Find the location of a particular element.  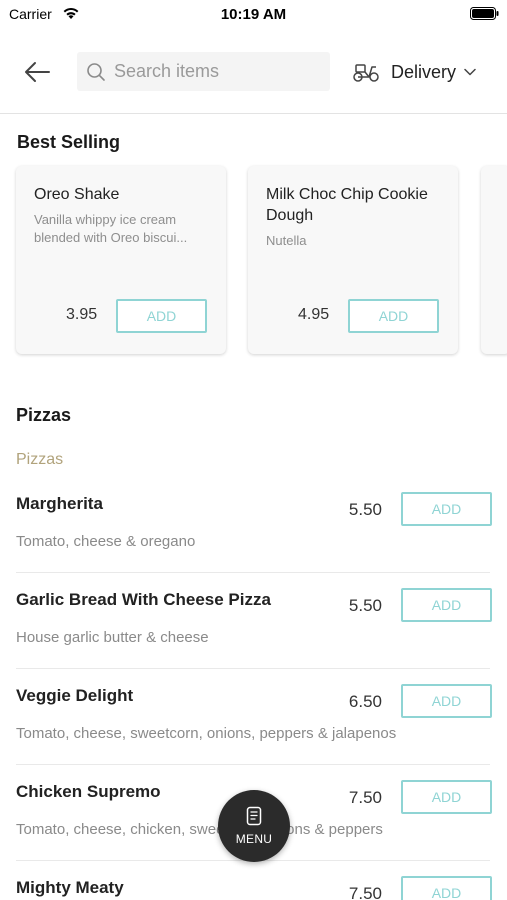

status-bar: Carrier 10:19 AM is located at coordinates (253, 14).